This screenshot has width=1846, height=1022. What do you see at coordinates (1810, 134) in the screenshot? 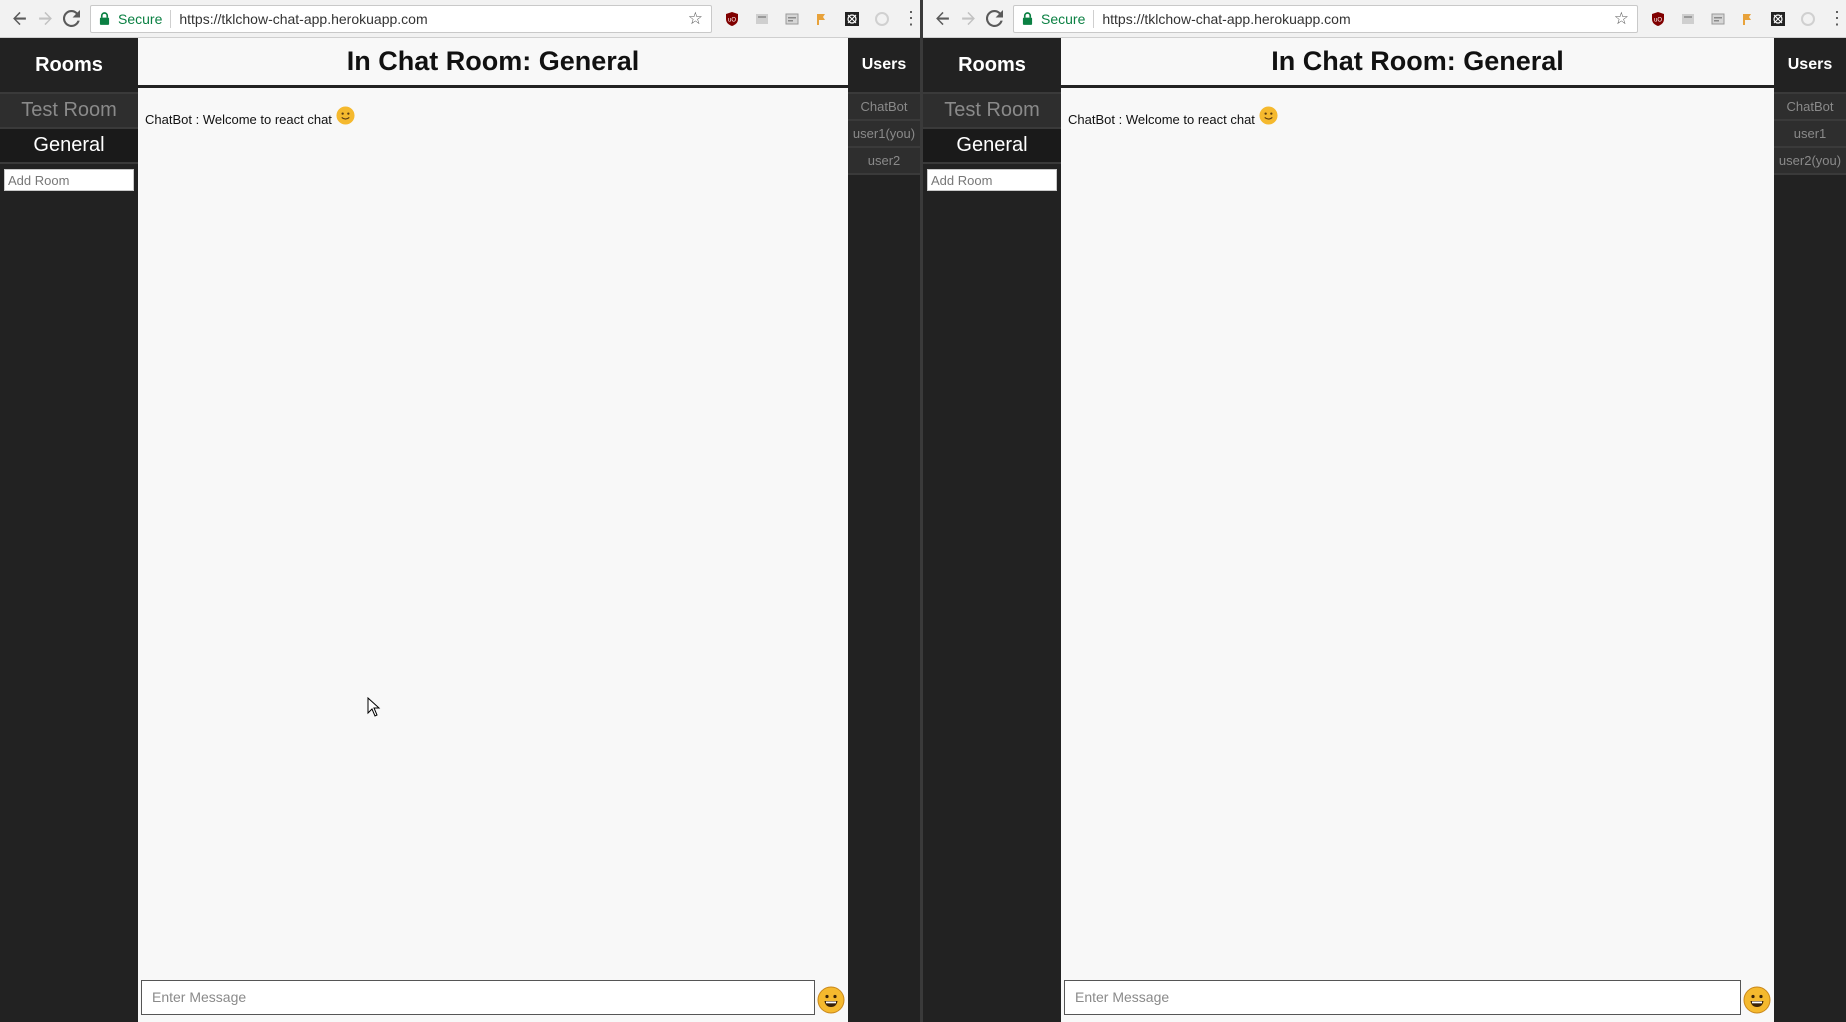
I see `user-item-user1: user1` at bounding box center [1810, 134].